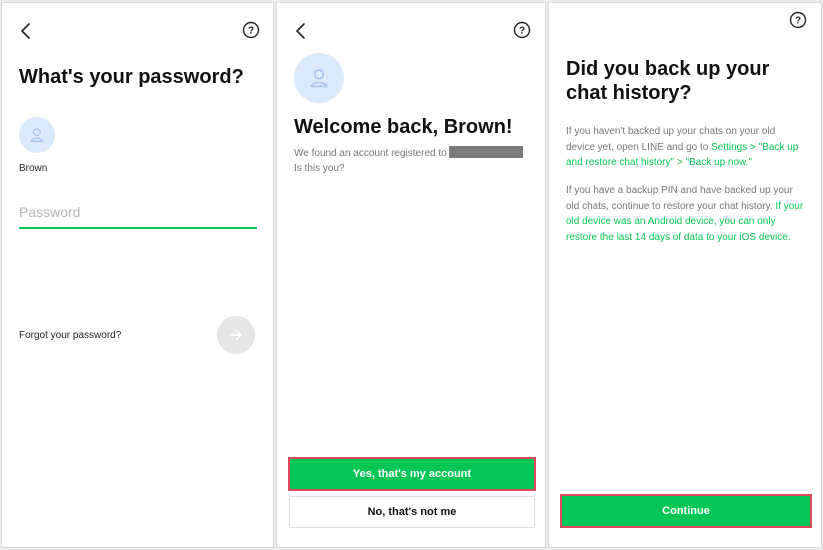 The width and height of the screenshot is (823, 550). I want to click on next-button, so click(236, 335).